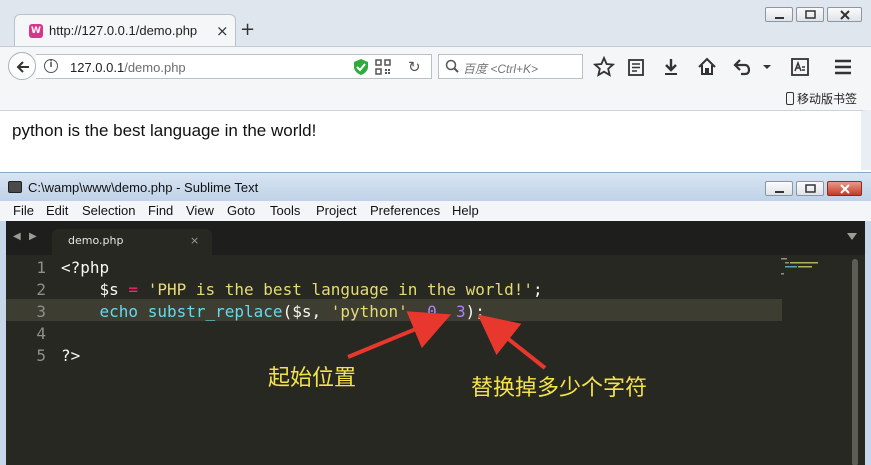  What do you see at coordinates (97, 67) in the screenshot?
I see `url-host: 127.0.0.1` at bounding box center [97, 67].